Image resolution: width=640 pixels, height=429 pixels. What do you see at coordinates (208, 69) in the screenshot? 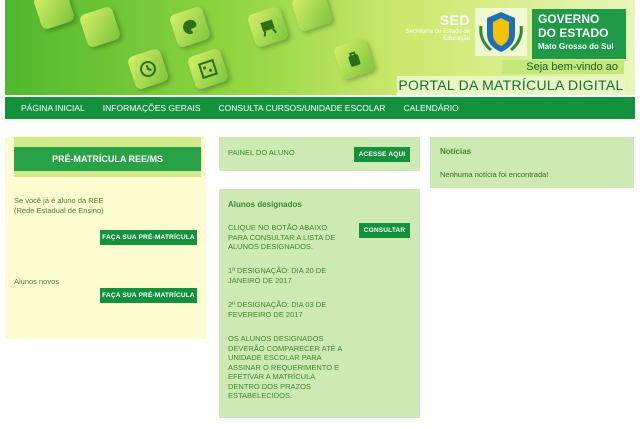
I see `abacus-icon` at bounding box center [208, 69].